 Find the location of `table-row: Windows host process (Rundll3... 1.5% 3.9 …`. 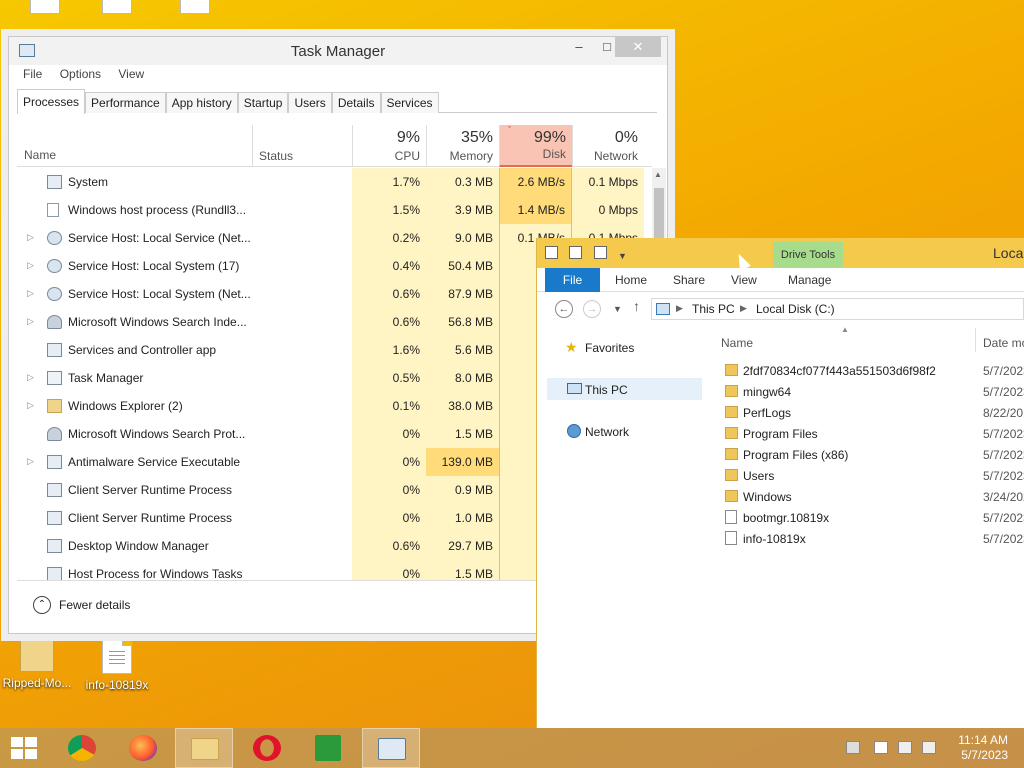

table-row: Windows host process (Rundll3... 1.5% 3.9 … is located at coordinates (334, 210).